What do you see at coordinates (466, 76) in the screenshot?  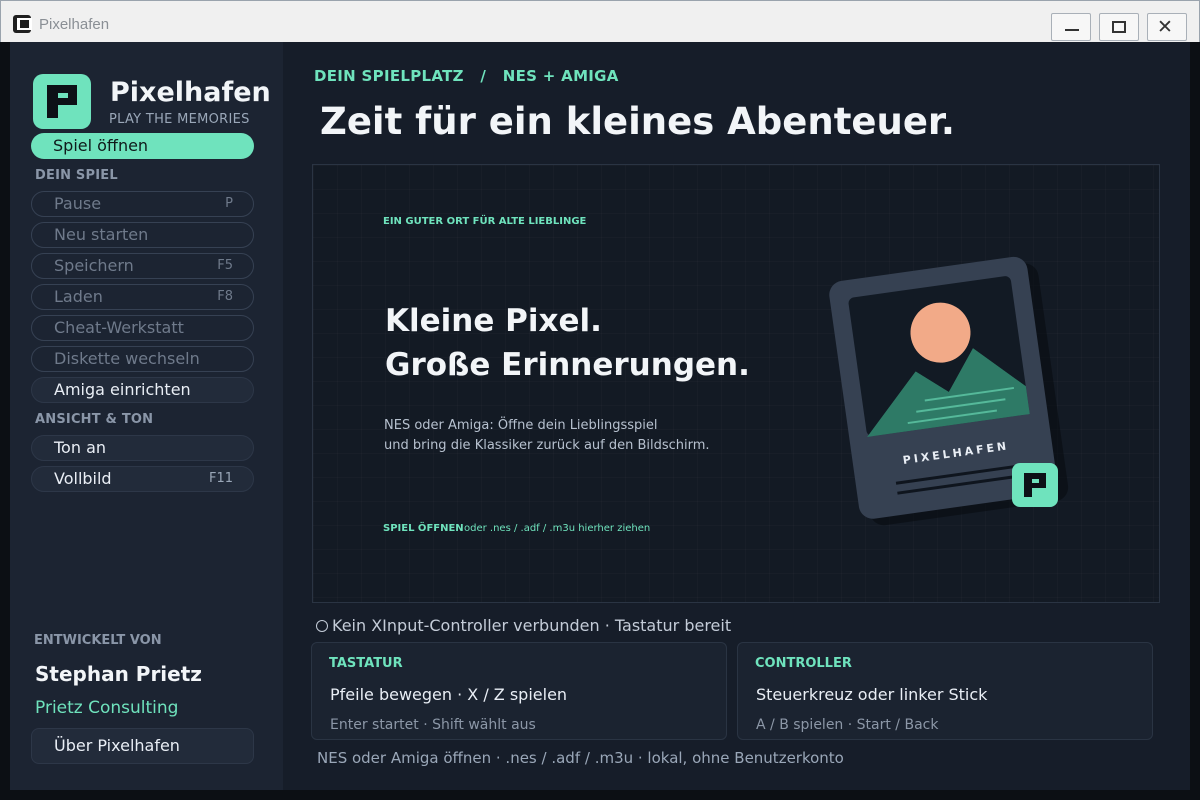 I see `breadcrumb: DEIN SPIELPLATZ / NES + AMIGA` at bounding box center [466, 76].